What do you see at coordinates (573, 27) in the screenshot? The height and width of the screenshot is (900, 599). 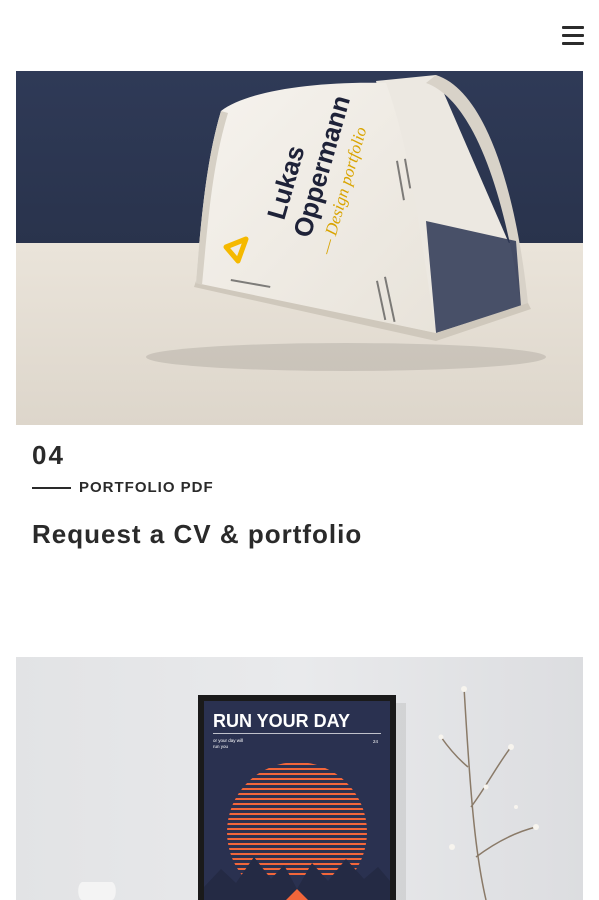 I see `hamburger-menu-icon` at bounding box center [573, 27].